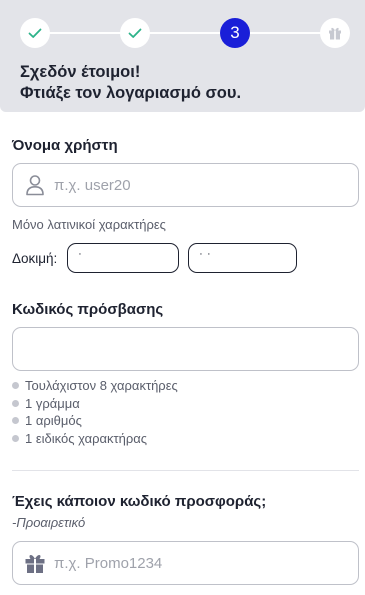 The width and height of the screenshot is (365, 595). What do you see at coordinates (80, 72) in the screenshot?
I see `title-line-1: Σχεδόν έτοιμοι!` at bounding box center [80, 72].